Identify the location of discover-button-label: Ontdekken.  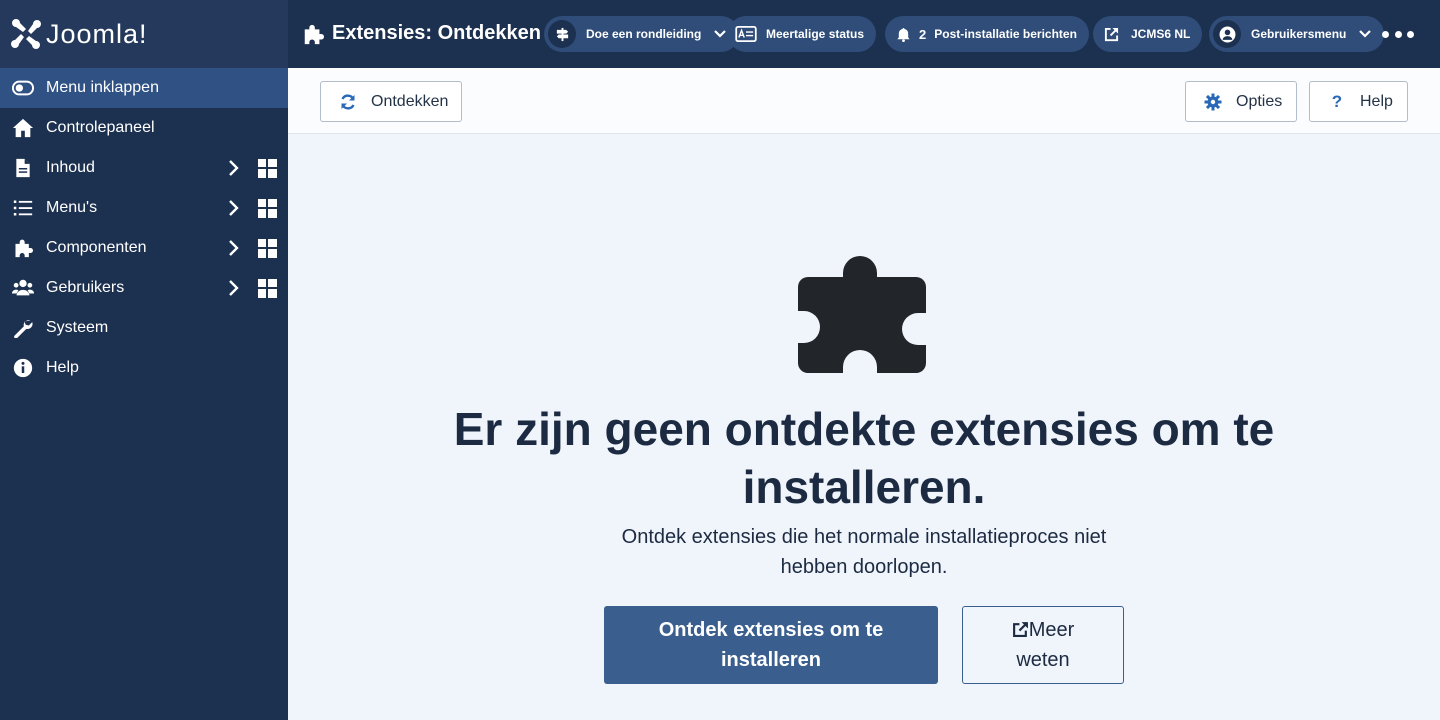
(410, 101).